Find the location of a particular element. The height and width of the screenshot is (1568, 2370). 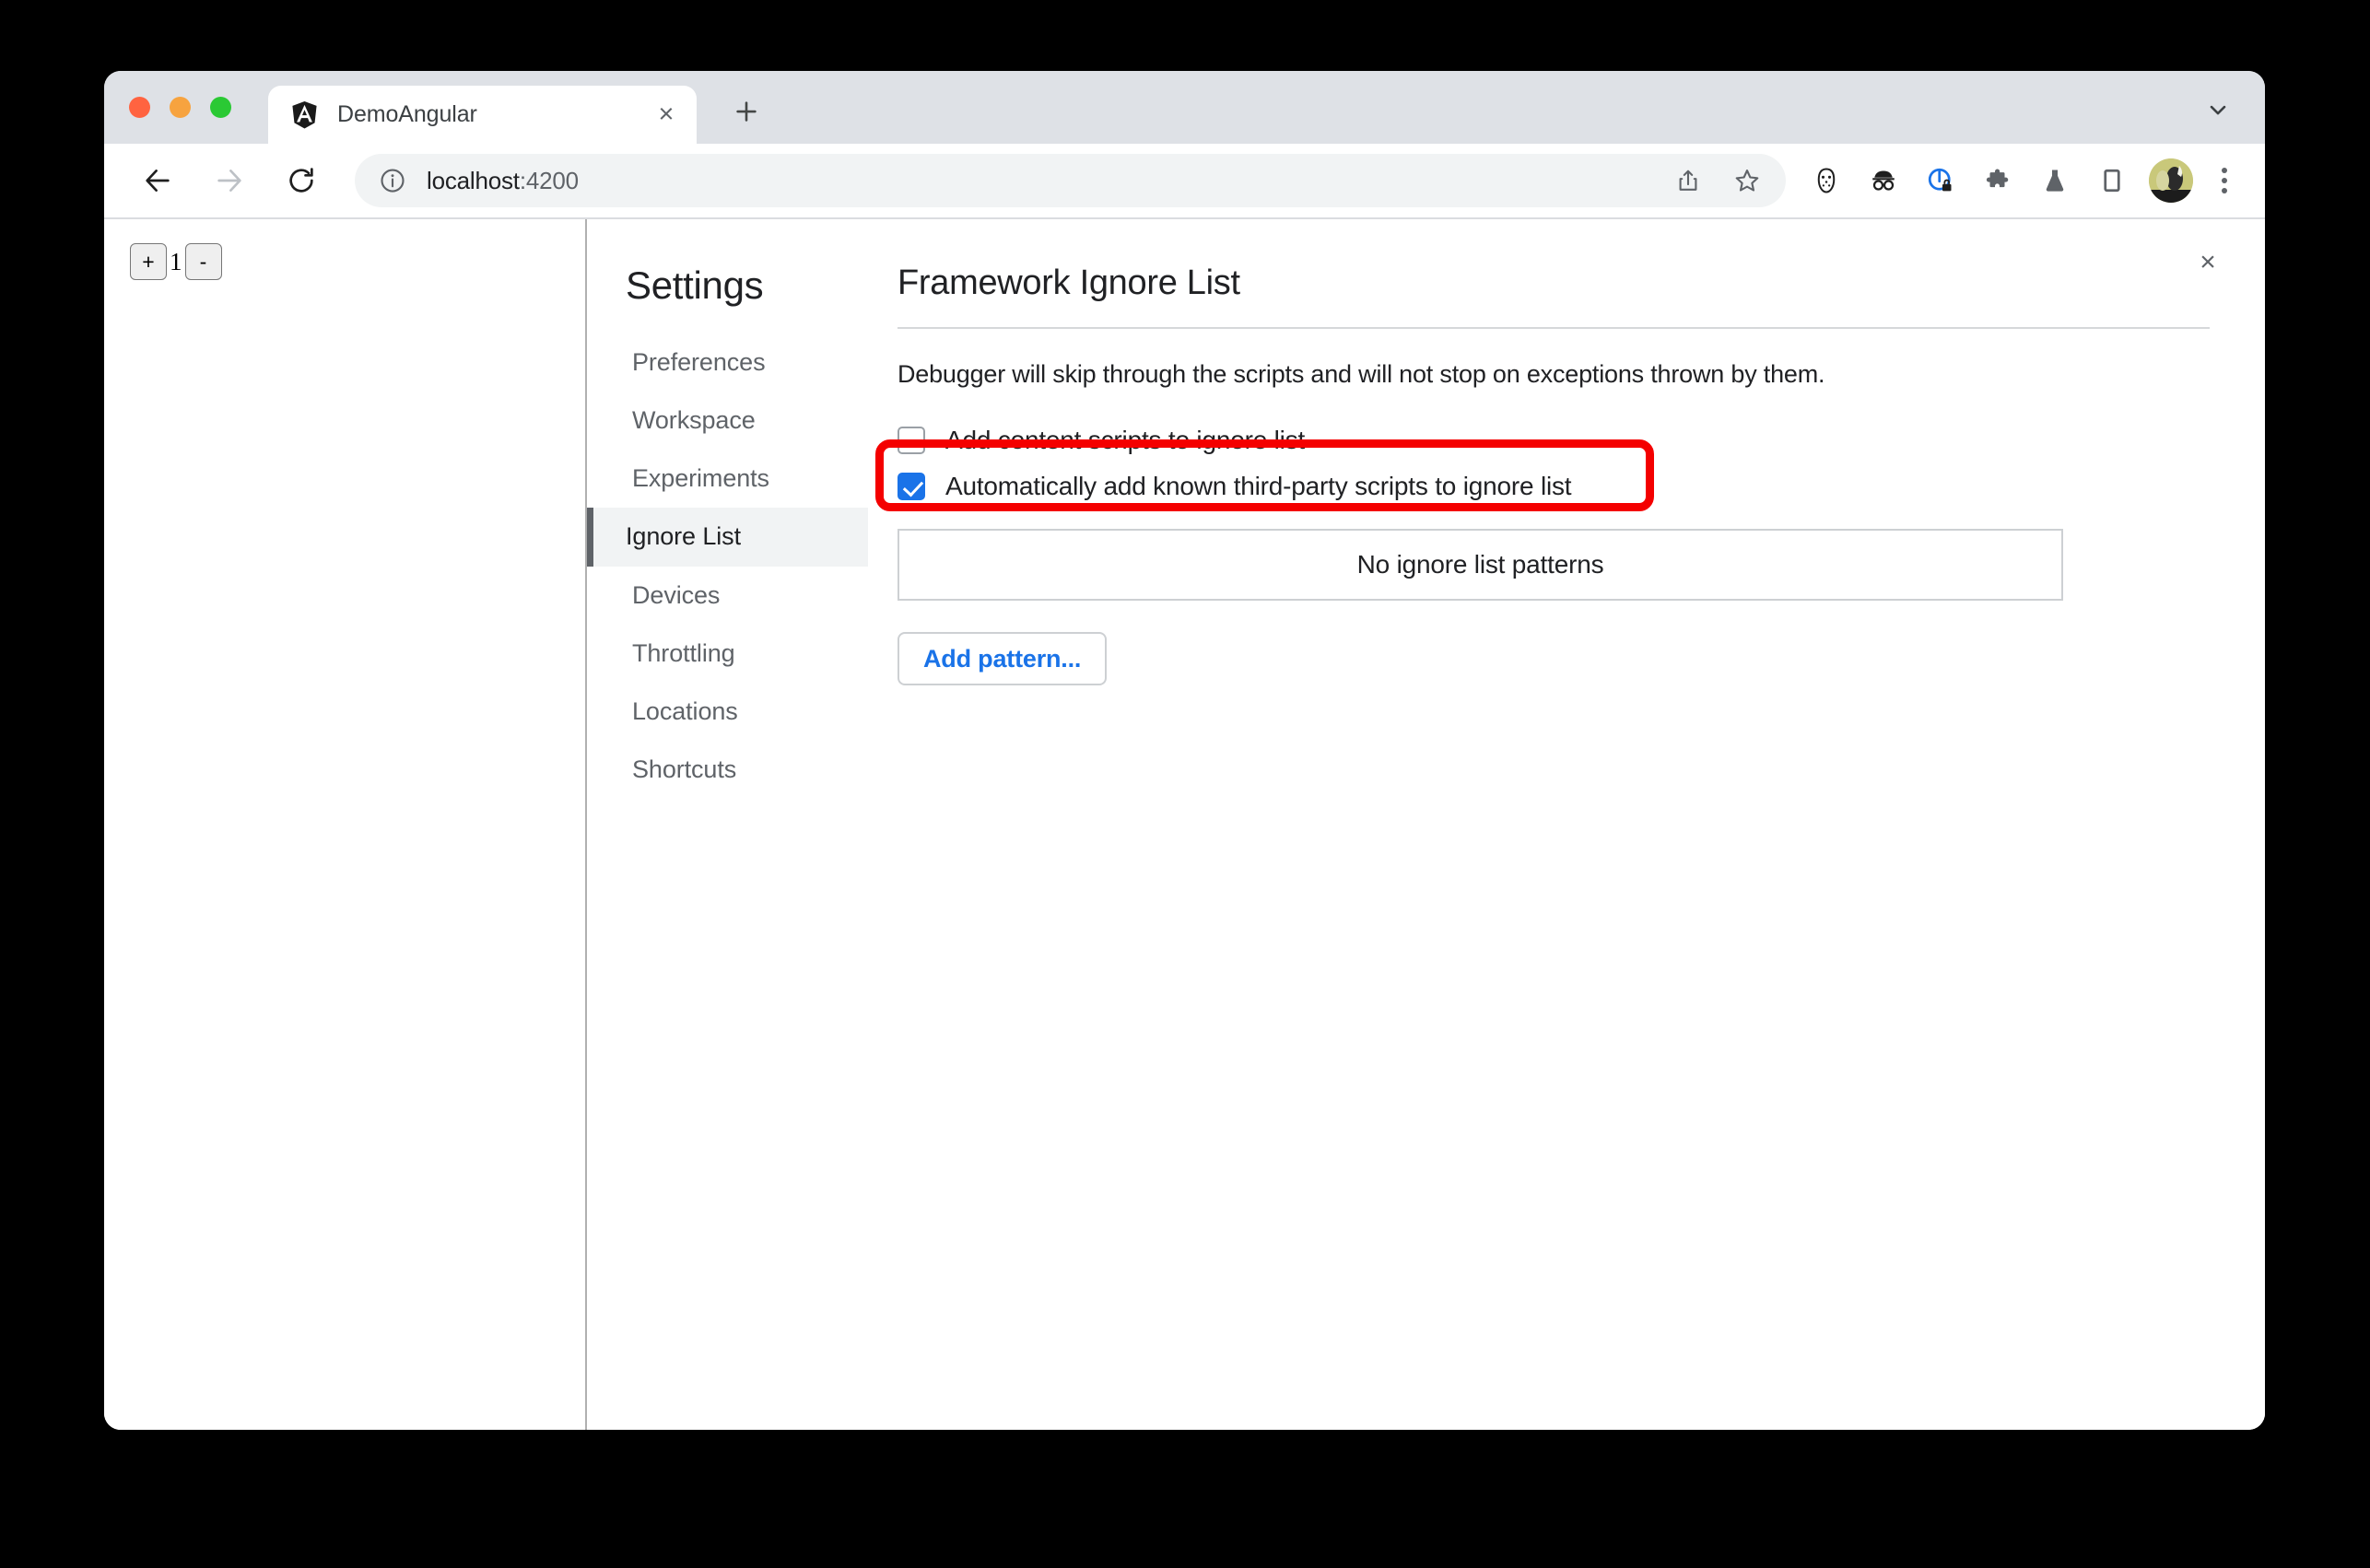

sidebar-item-workspace: Workspace is located at coordinates (727, 421).